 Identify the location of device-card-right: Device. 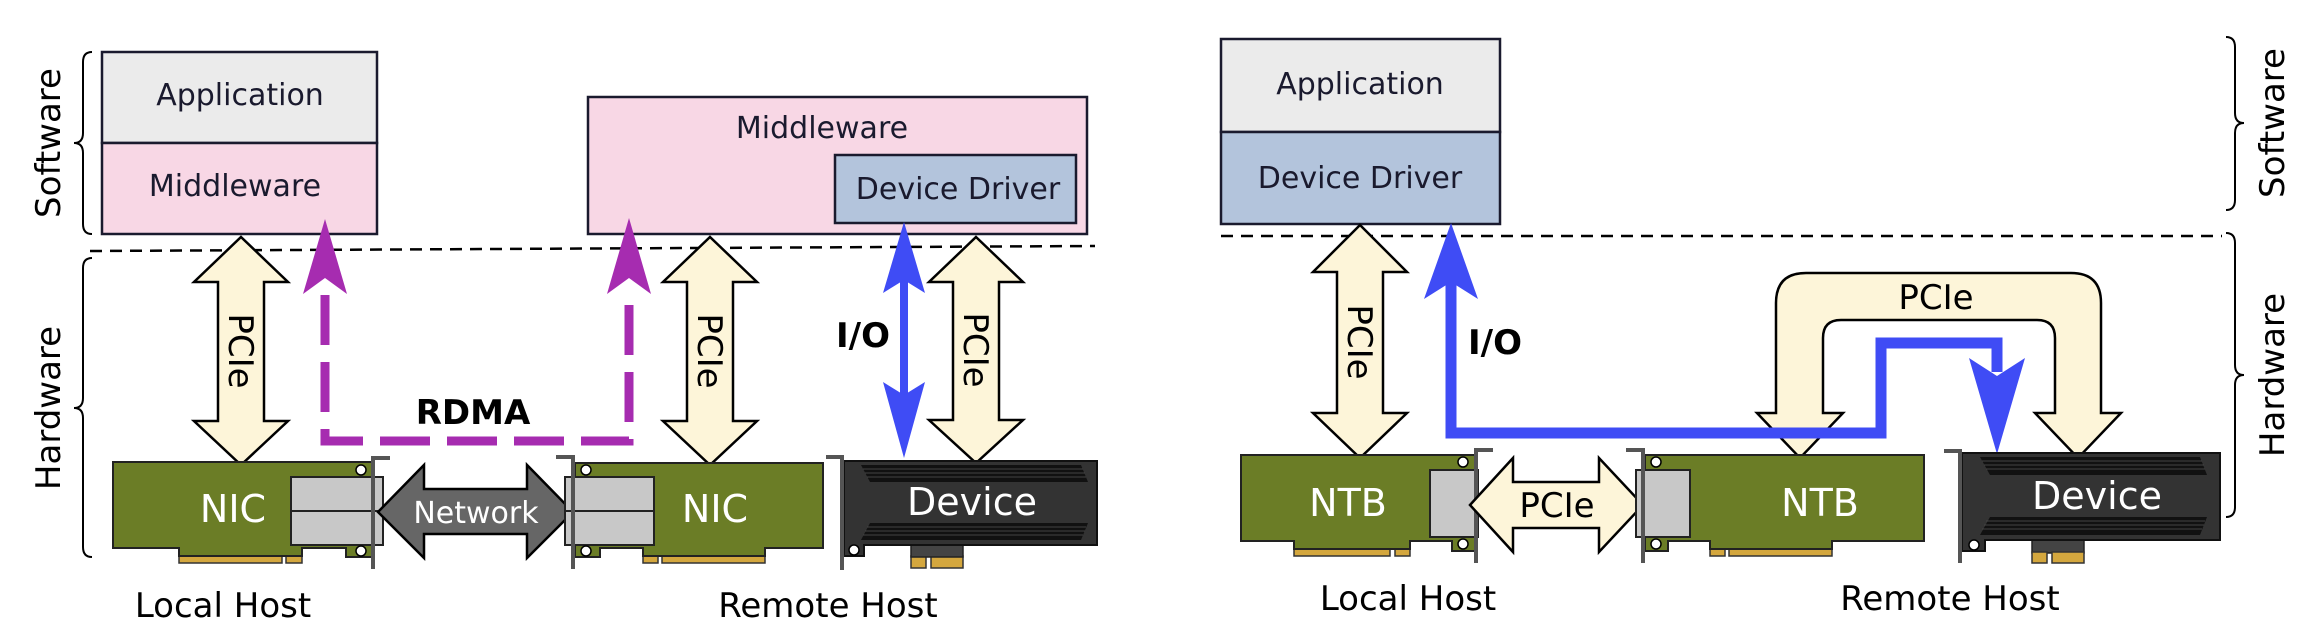
(2082, 506).